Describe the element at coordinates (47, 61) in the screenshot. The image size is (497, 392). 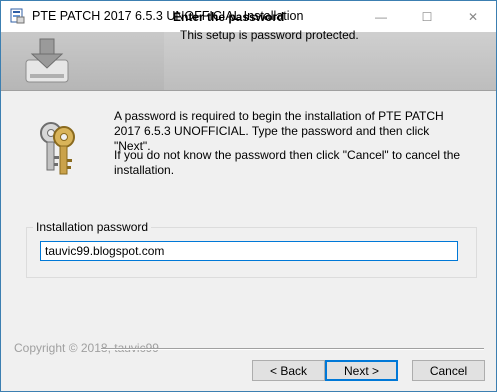
I see `download-drive-icon` at that location.